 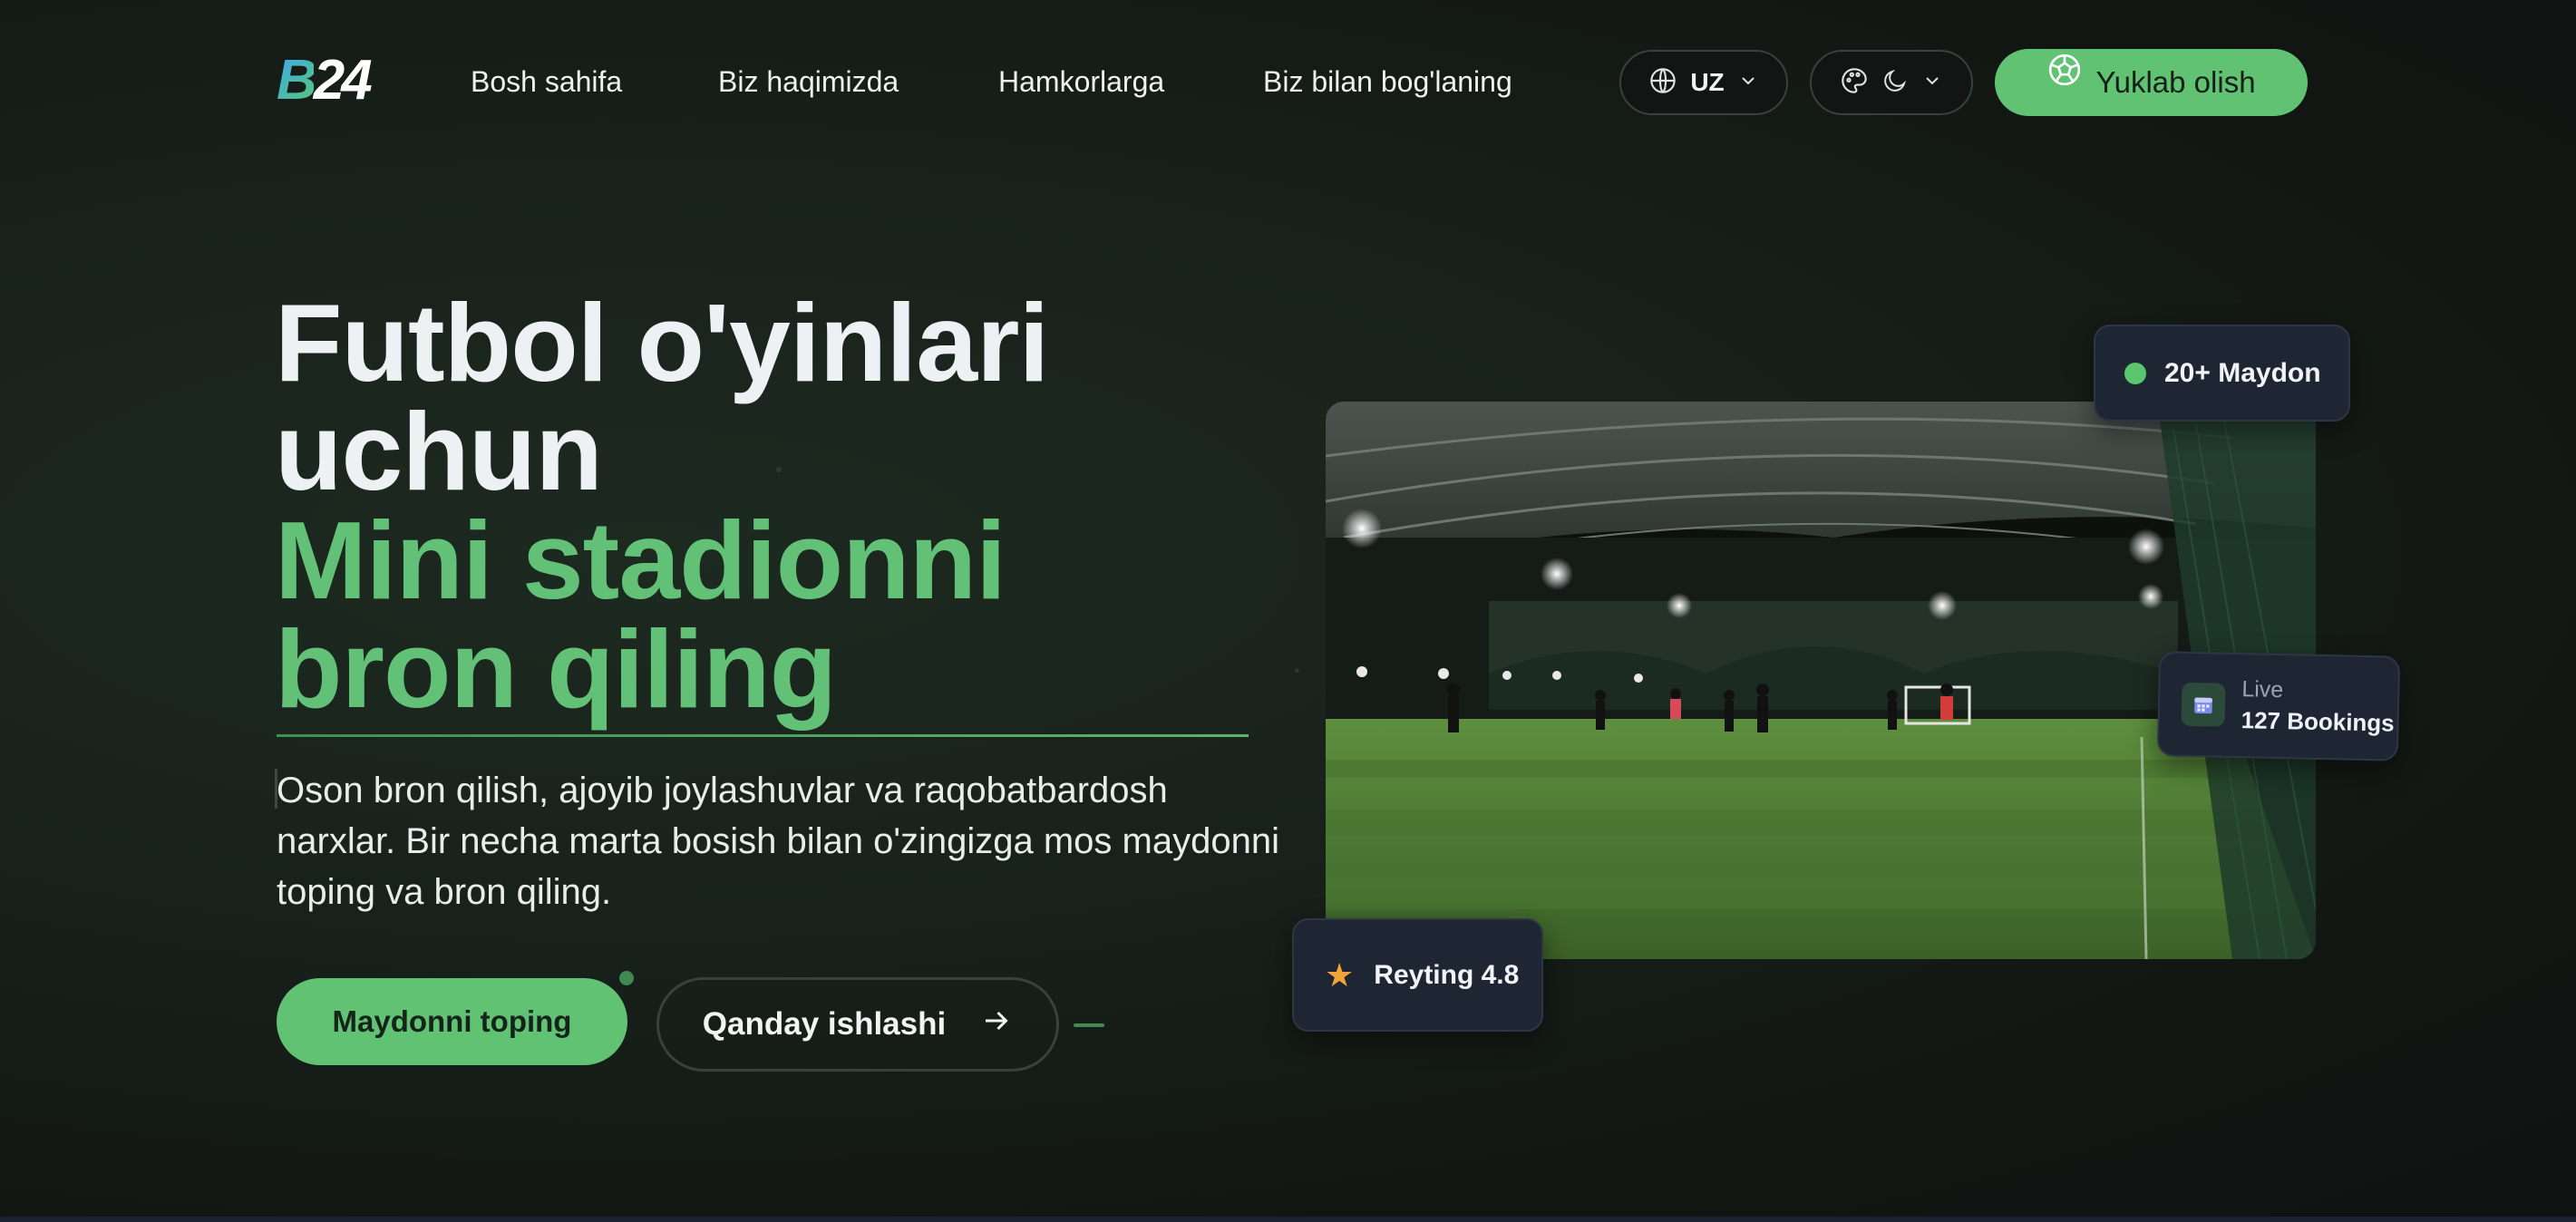 I want to click on how-it-works-button: Qanday ishlashi, so click(x=857, y=1024).